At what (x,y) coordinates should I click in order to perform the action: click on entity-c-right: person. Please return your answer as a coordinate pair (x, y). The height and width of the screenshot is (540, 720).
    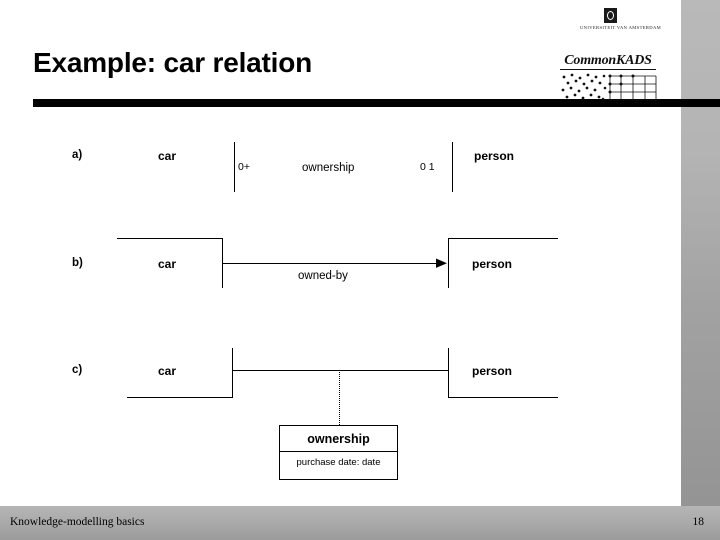
    Looking at the image, I should click on (492, 371).